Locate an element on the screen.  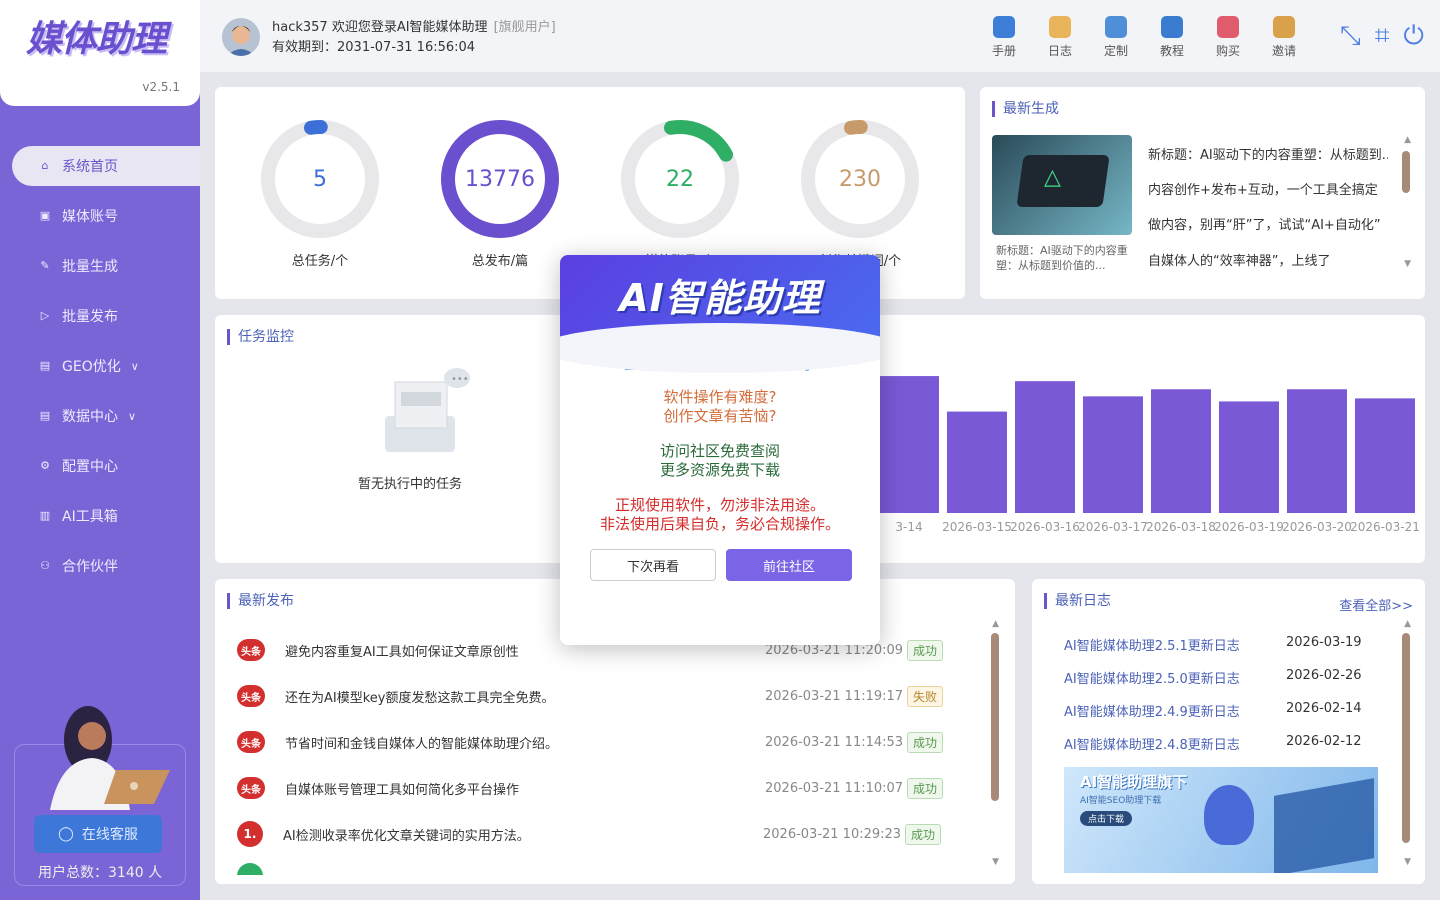
dialog-line-4b: 非法使用后果自负，务必合规操作。 is located at coordinates (719, 524).